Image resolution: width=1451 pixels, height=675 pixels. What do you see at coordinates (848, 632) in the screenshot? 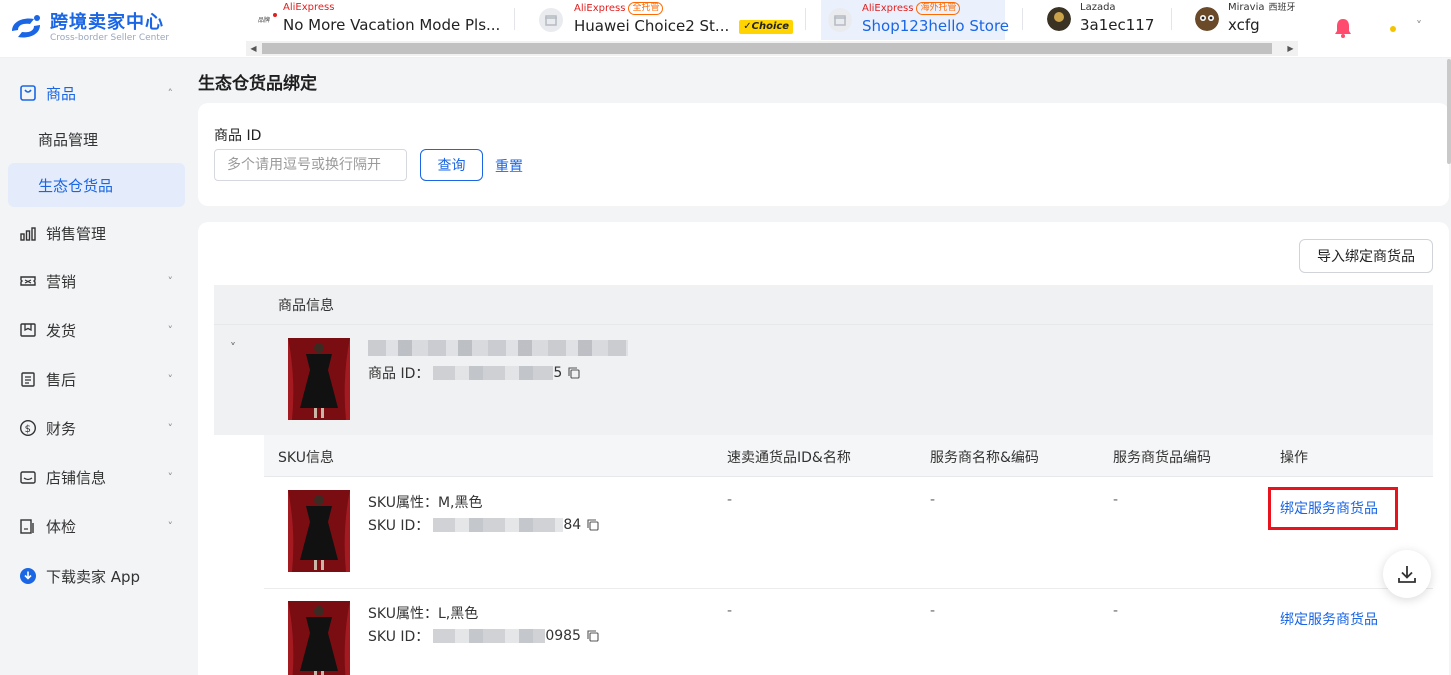
I see `table-row: SKU属性：L,黑色 SKU ID： 0985 - - - 绑定服务商货品` at bounding box center [848, 632].